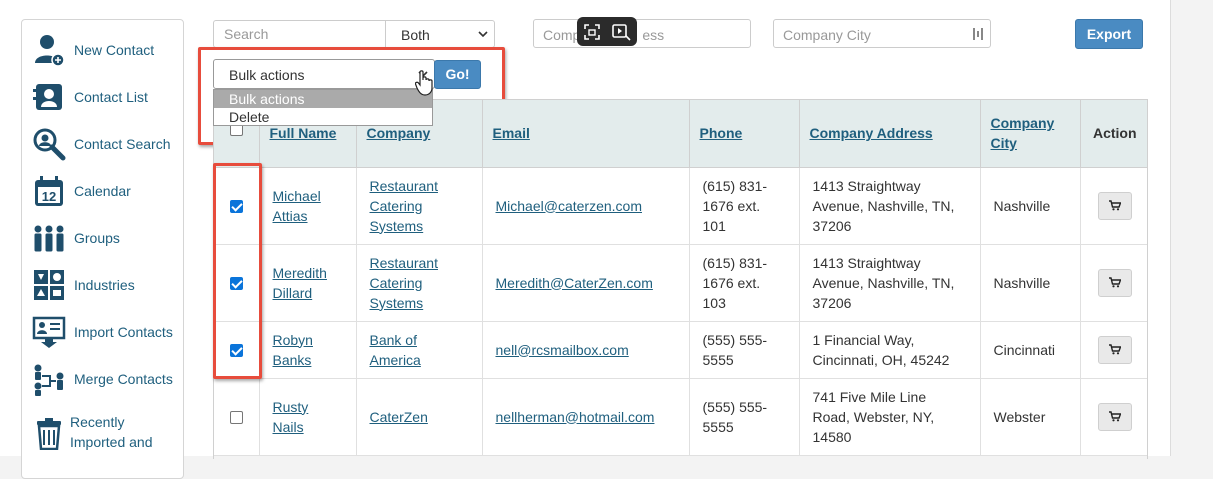 Image resolution: width=1213 pixels, height=479 pixels. I want to click on full-name-cell: Meredith Dillard, so click(308, 283).